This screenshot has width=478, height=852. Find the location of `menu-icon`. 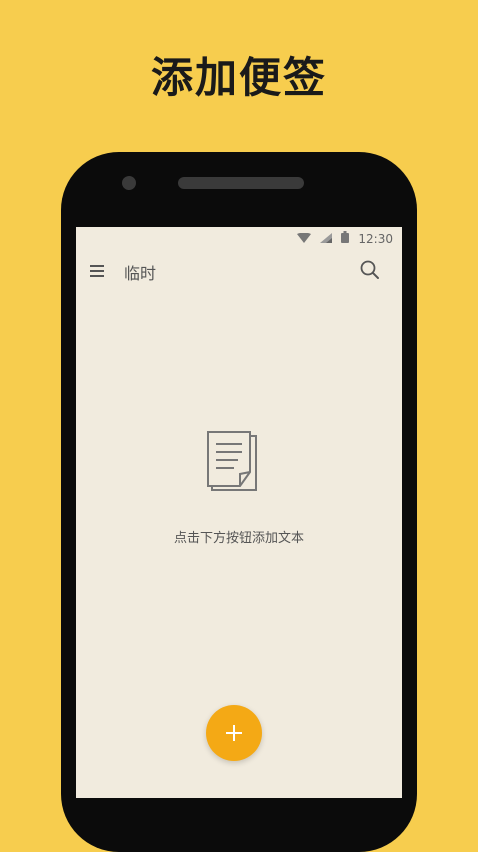

menu-icon is located at coordinates (97, 270).